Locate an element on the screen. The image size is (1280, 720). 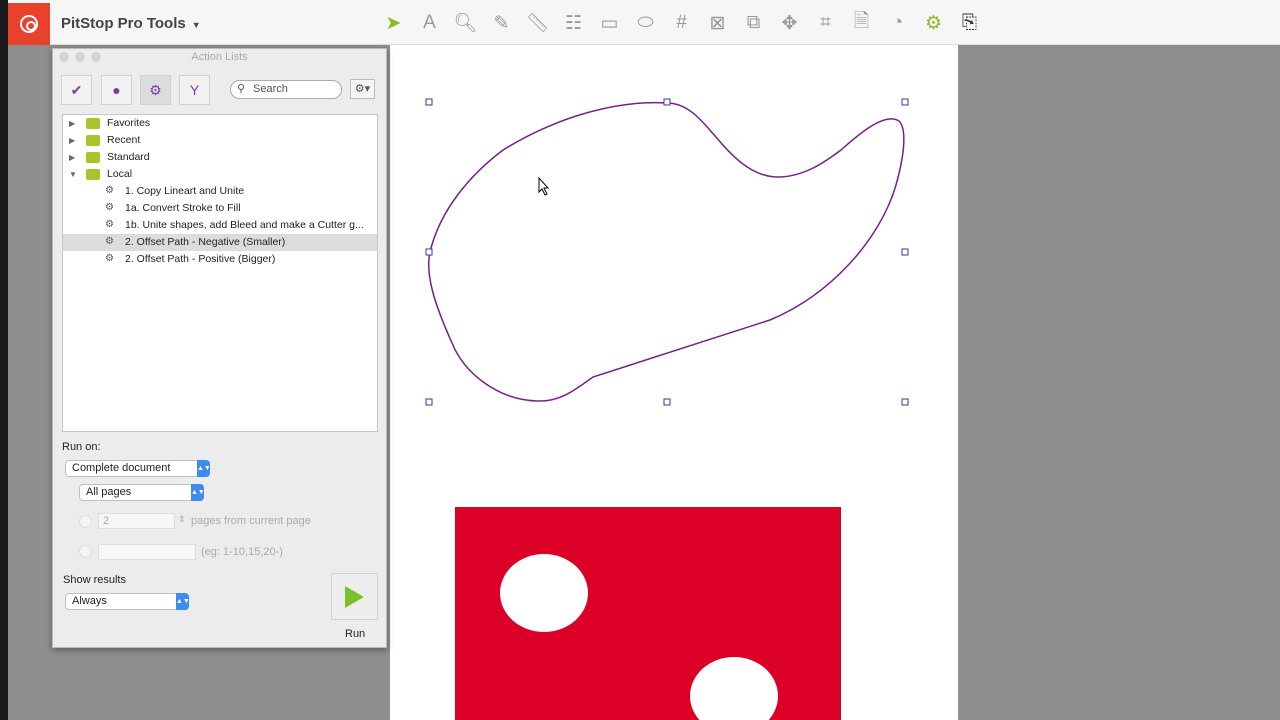
split-tool-icon: ☷ is located at coordinates (573, 23).